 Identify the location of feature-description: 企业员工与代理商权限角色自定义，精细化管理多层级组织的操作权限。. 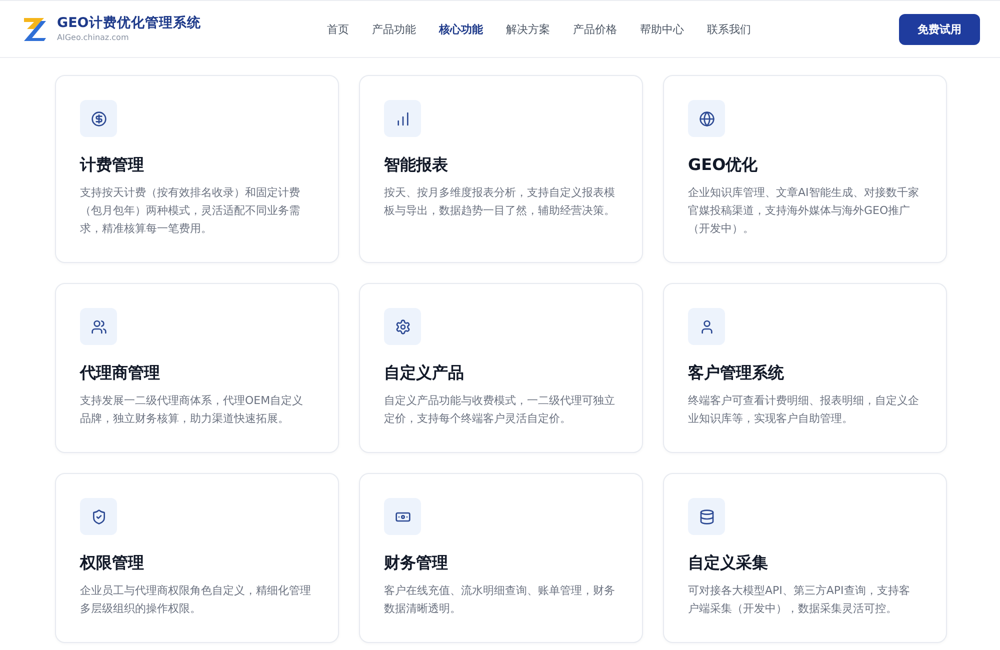
(196, 600).